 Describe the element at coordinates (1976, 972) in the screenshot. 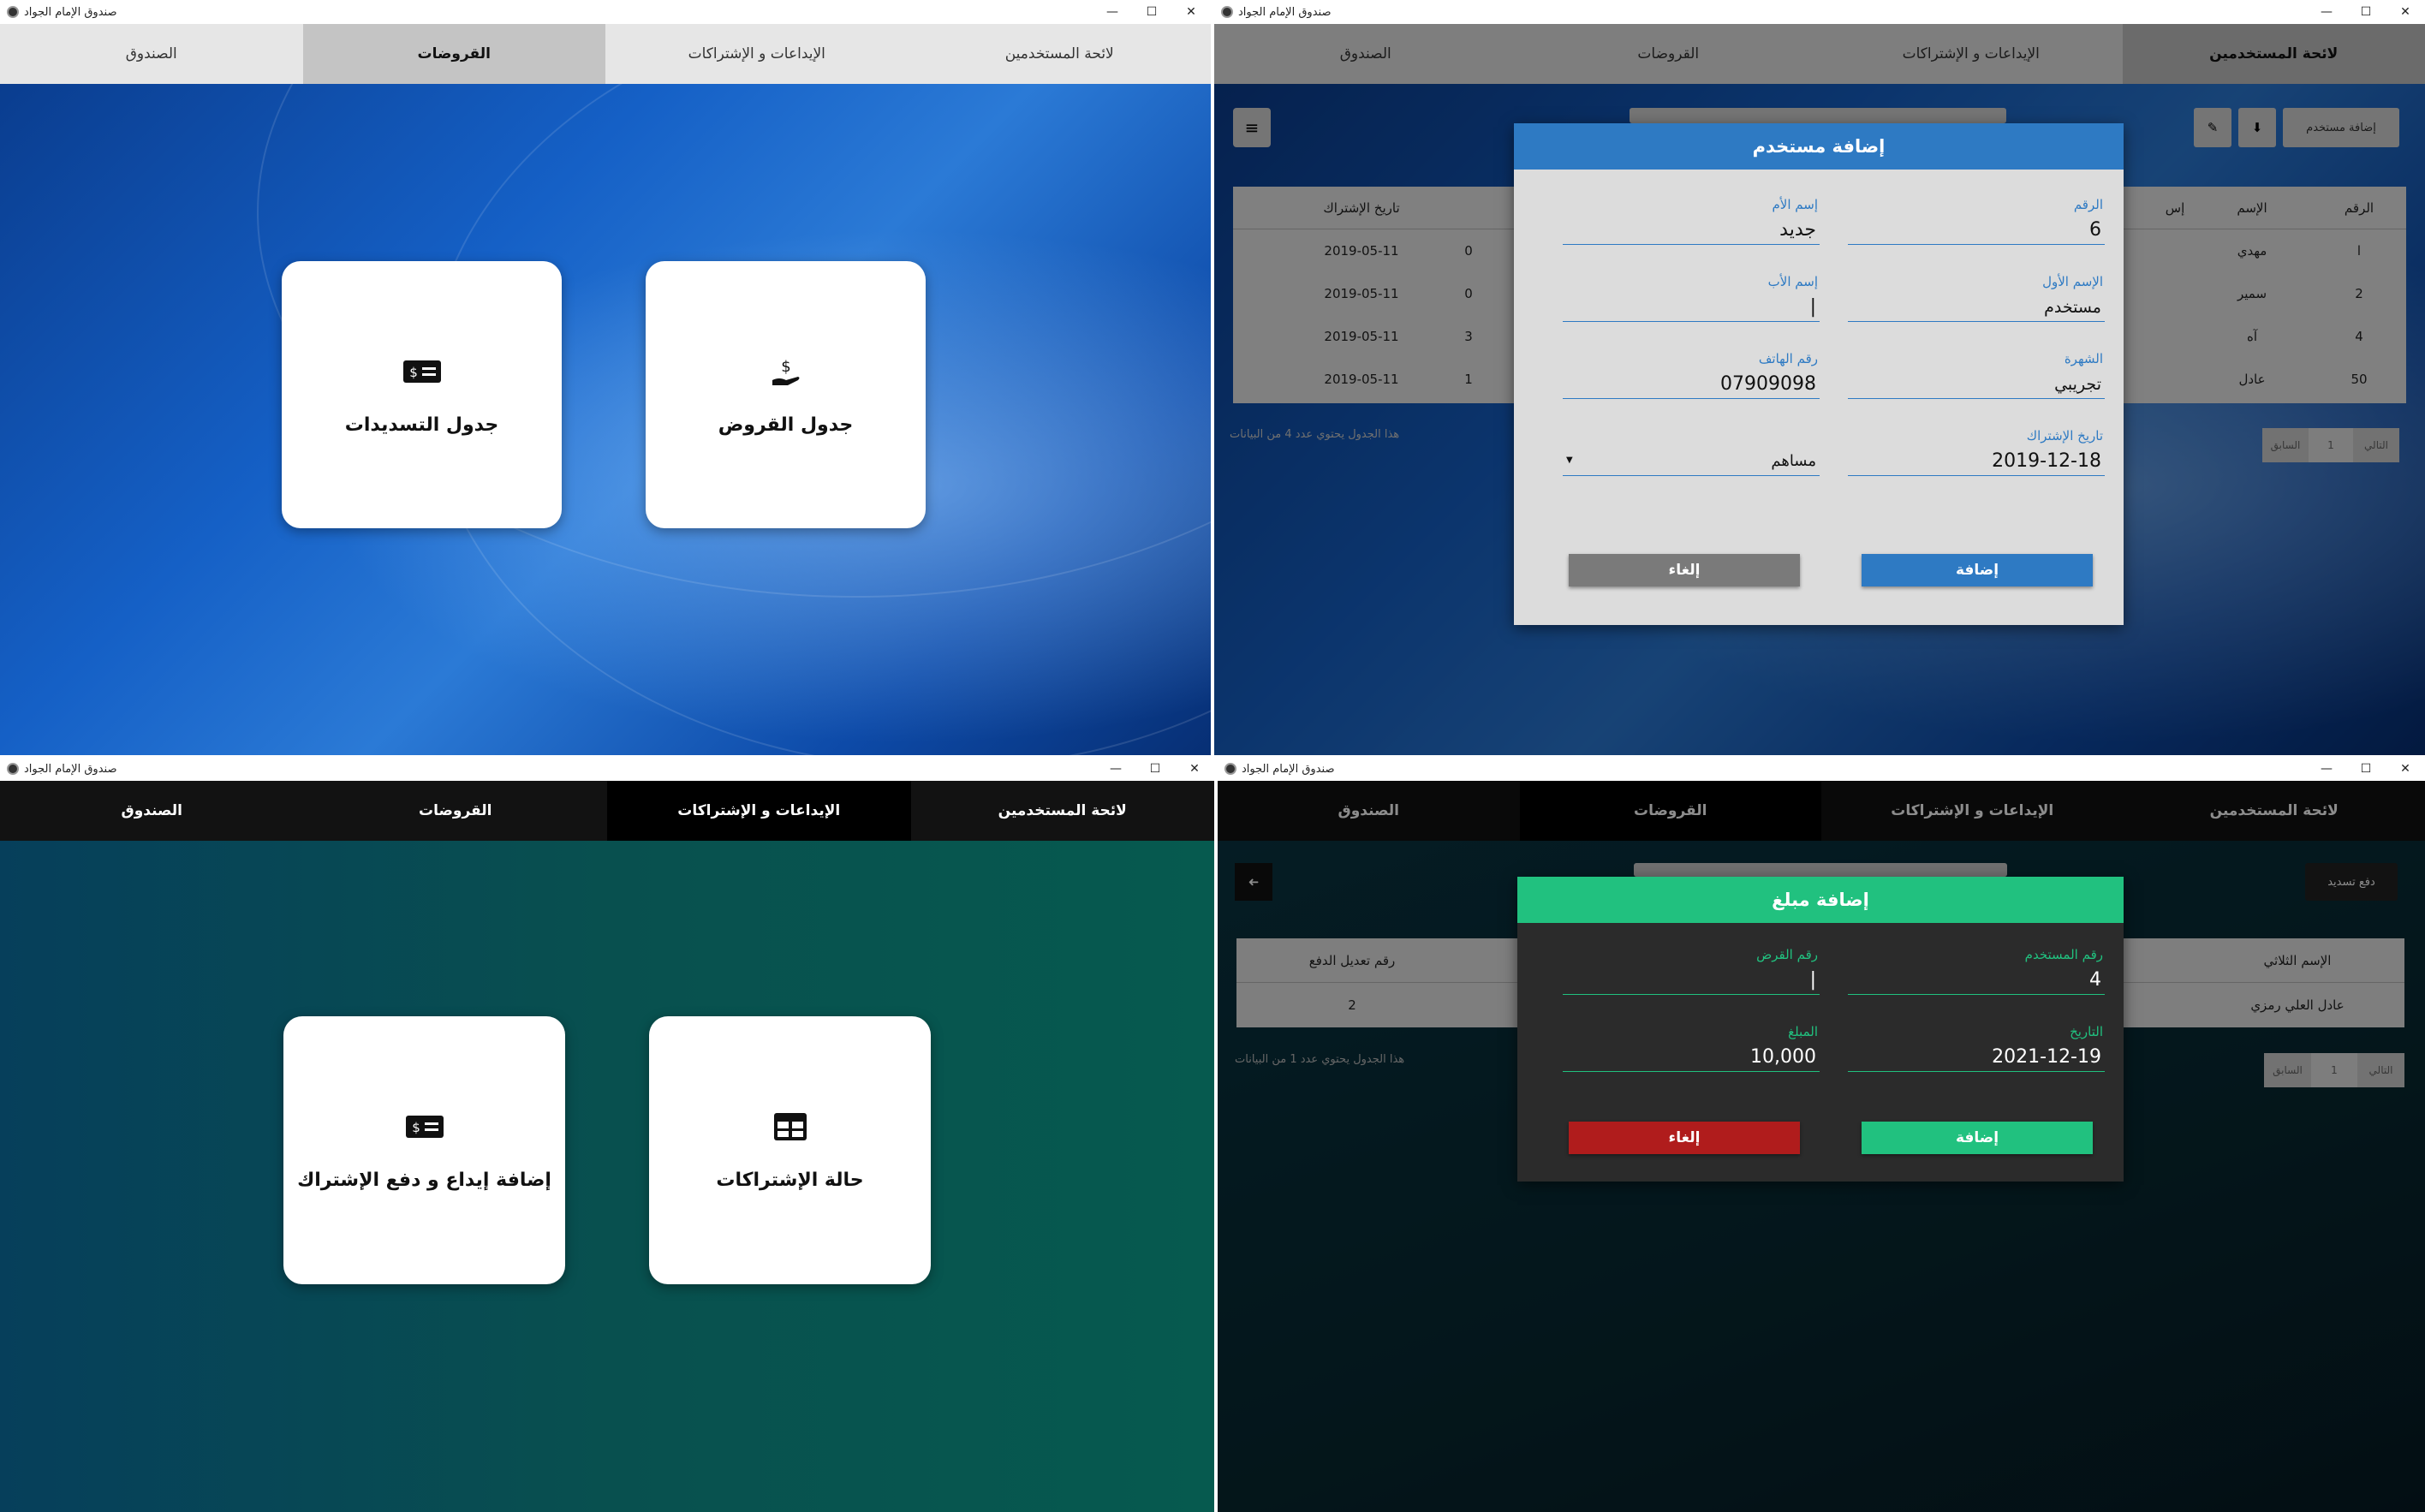

I see `user-number-field: رقم المستخدم 4` at that location.